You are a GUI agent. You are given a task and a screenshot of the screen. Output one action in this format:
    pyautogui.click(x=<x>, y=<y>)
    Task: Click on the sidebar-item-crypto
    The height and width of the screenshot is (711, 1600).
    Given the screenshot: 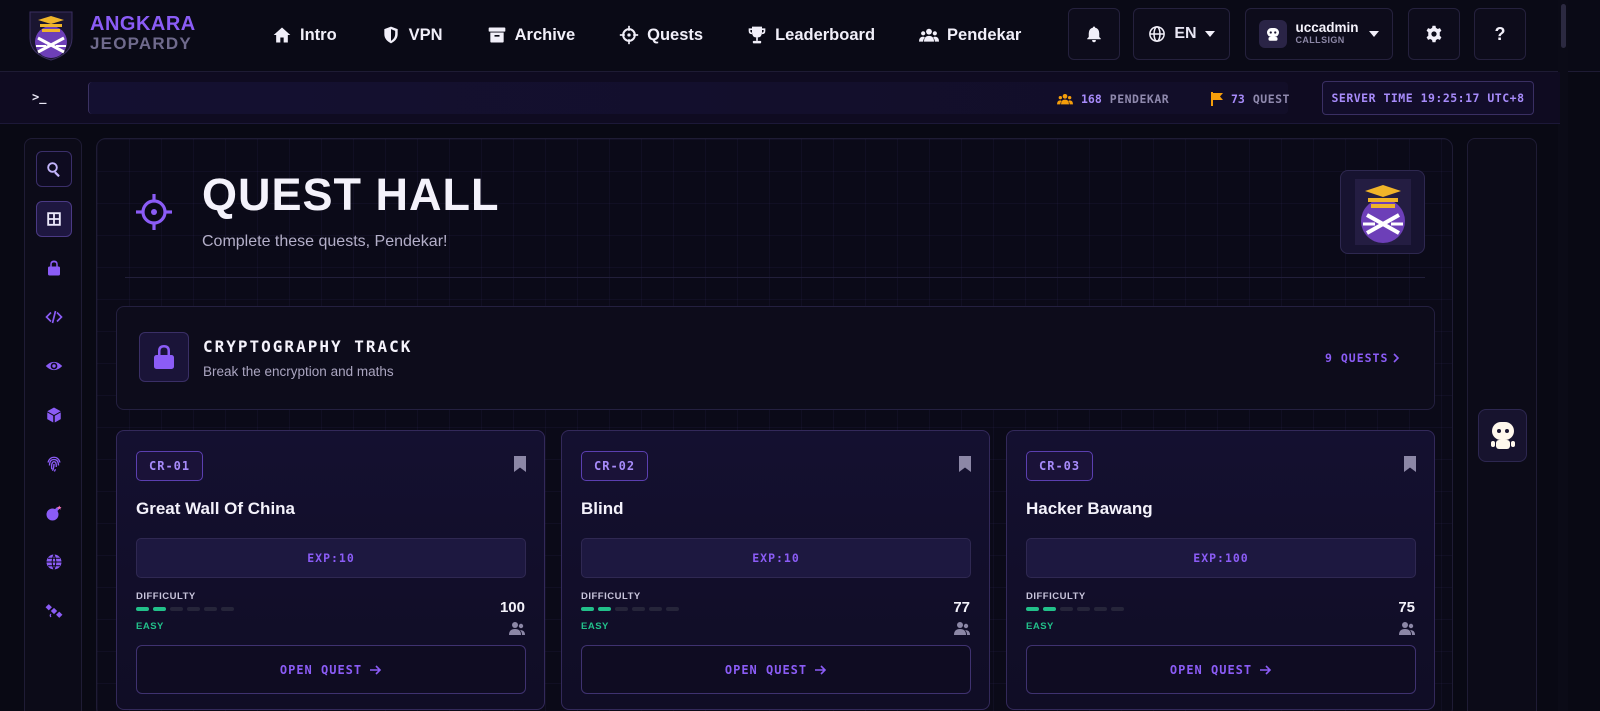 What is the action you would take?
    pyautogui.click(x=54, y=268)
    